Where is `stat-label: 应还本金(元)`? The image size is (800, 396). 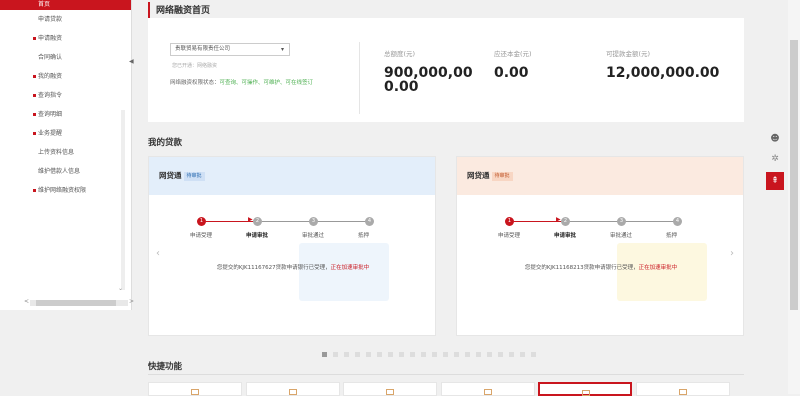 stat-label: 应还本金(元) is located at coordinates (513, 54).